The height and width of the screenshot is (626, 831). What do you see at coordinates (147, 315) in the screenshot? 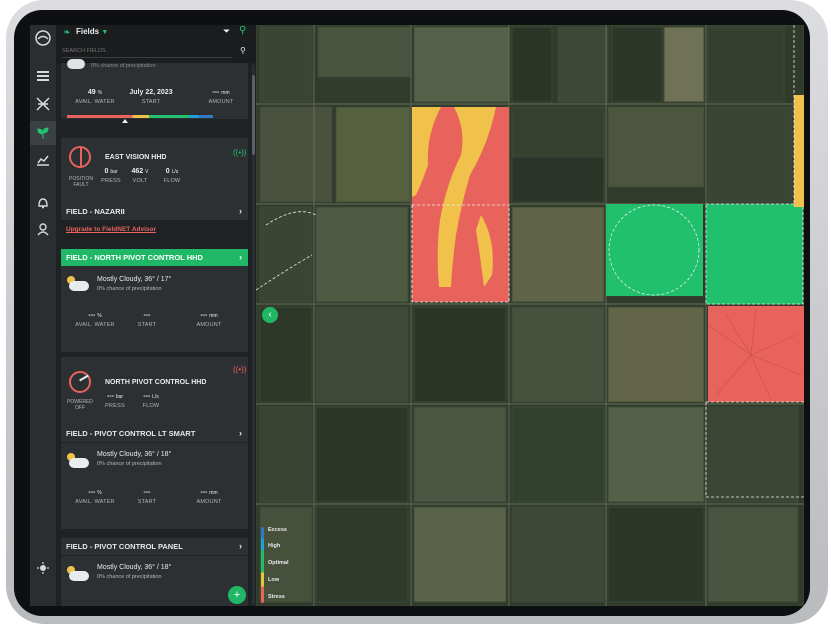
I see `start-value: ---` at bounding box center [147, 315].